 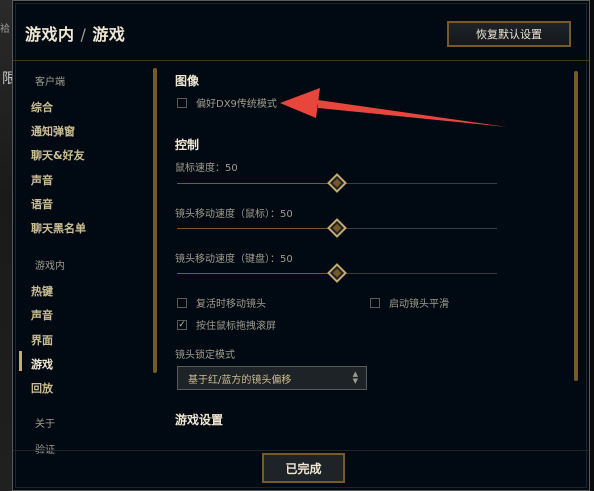 I want to click on reset-defaults-button: 恢复默认设置, so click(x=509, y=34).